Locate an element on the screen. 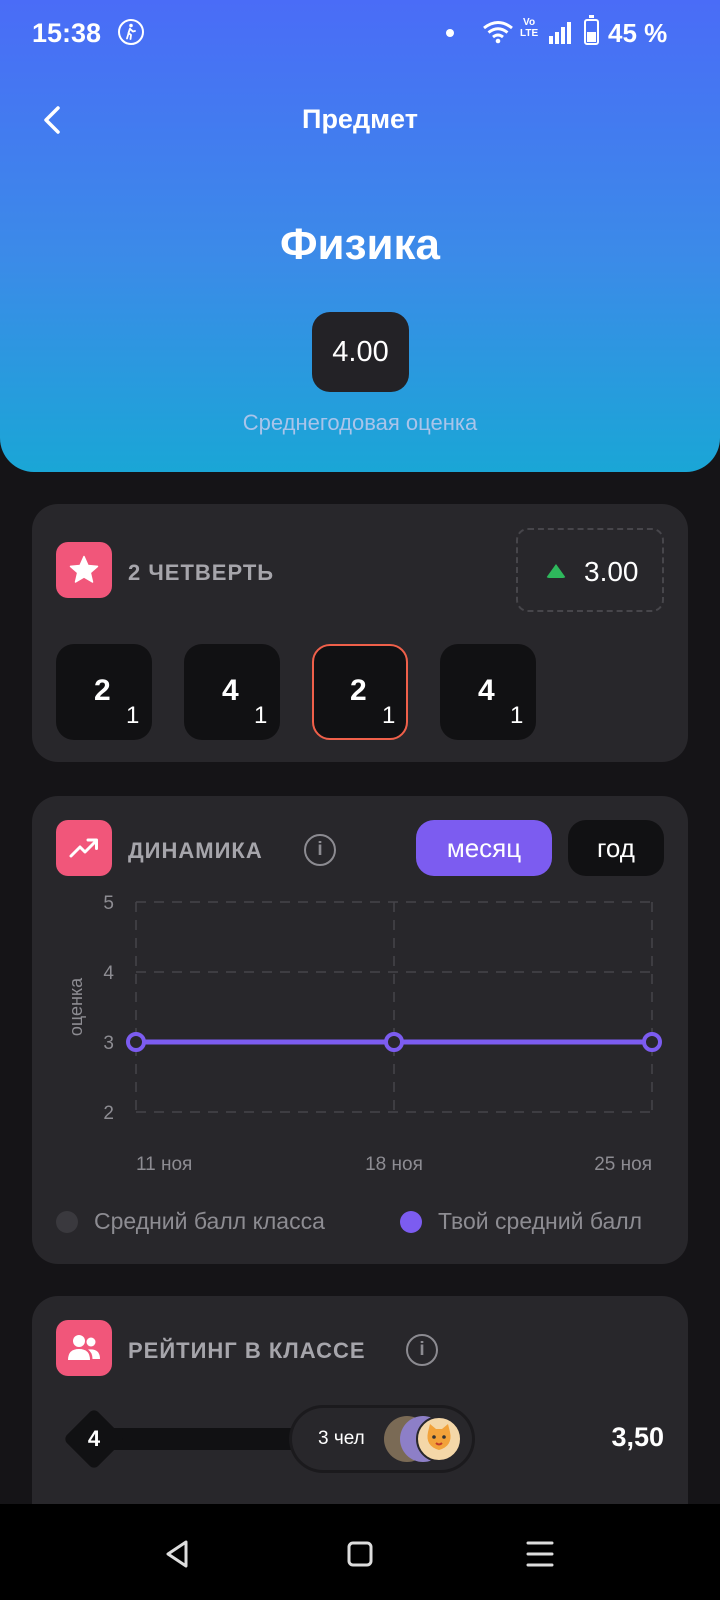  y-tick-label: 5 is located at coordinates (108, 903).